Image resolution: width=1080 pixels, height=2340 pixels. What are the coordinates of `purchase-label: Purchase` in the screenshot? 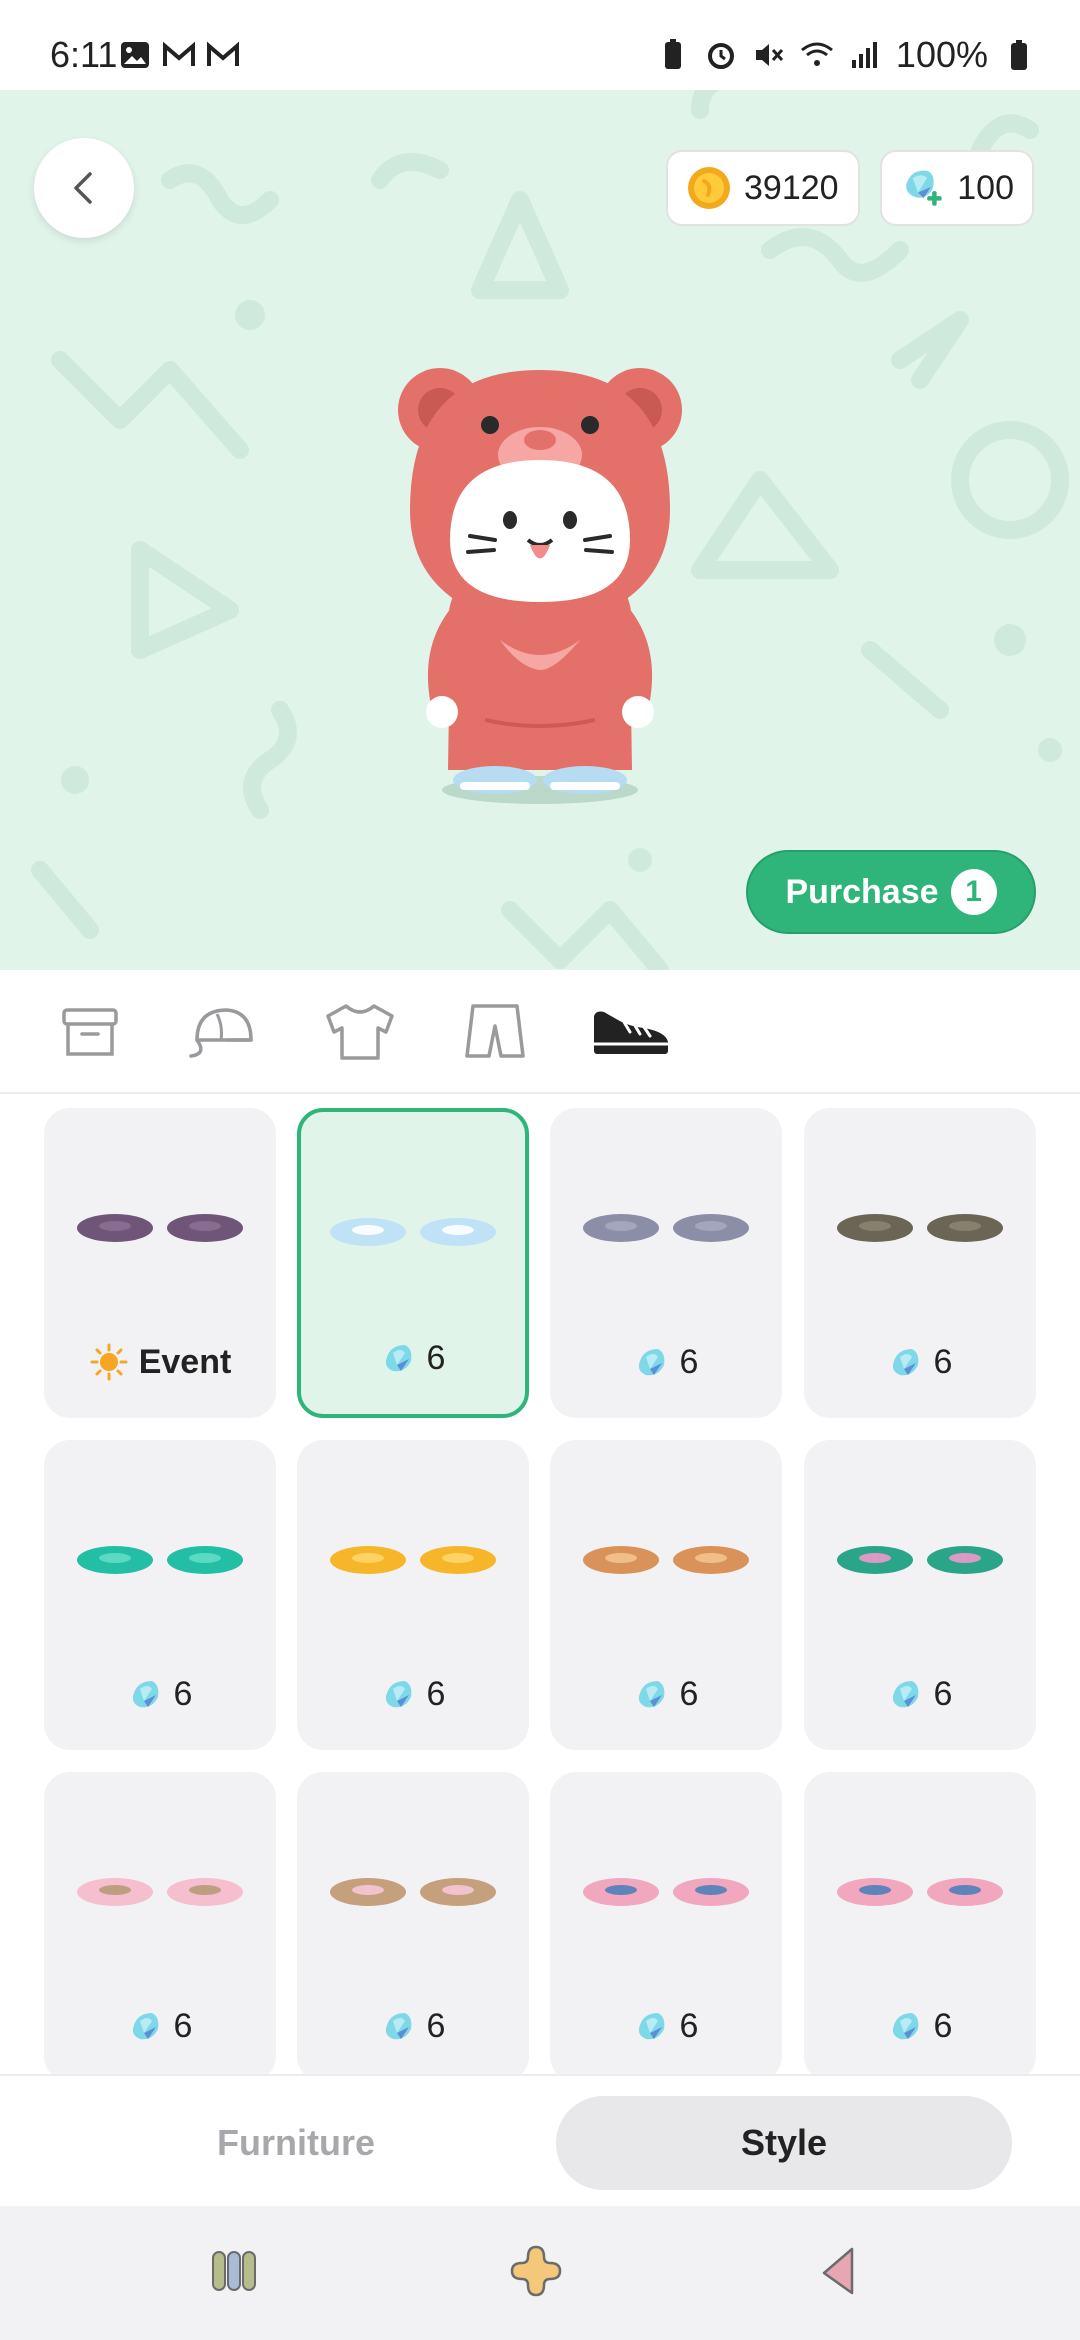 It's located at (862, 891).